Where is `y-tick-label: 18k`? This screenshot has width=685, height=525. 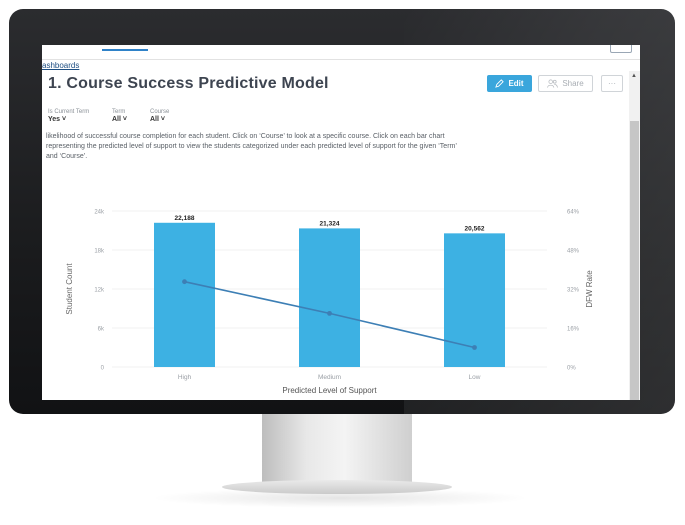 y-tick-label: 18k is located at coordinates (99, 252).